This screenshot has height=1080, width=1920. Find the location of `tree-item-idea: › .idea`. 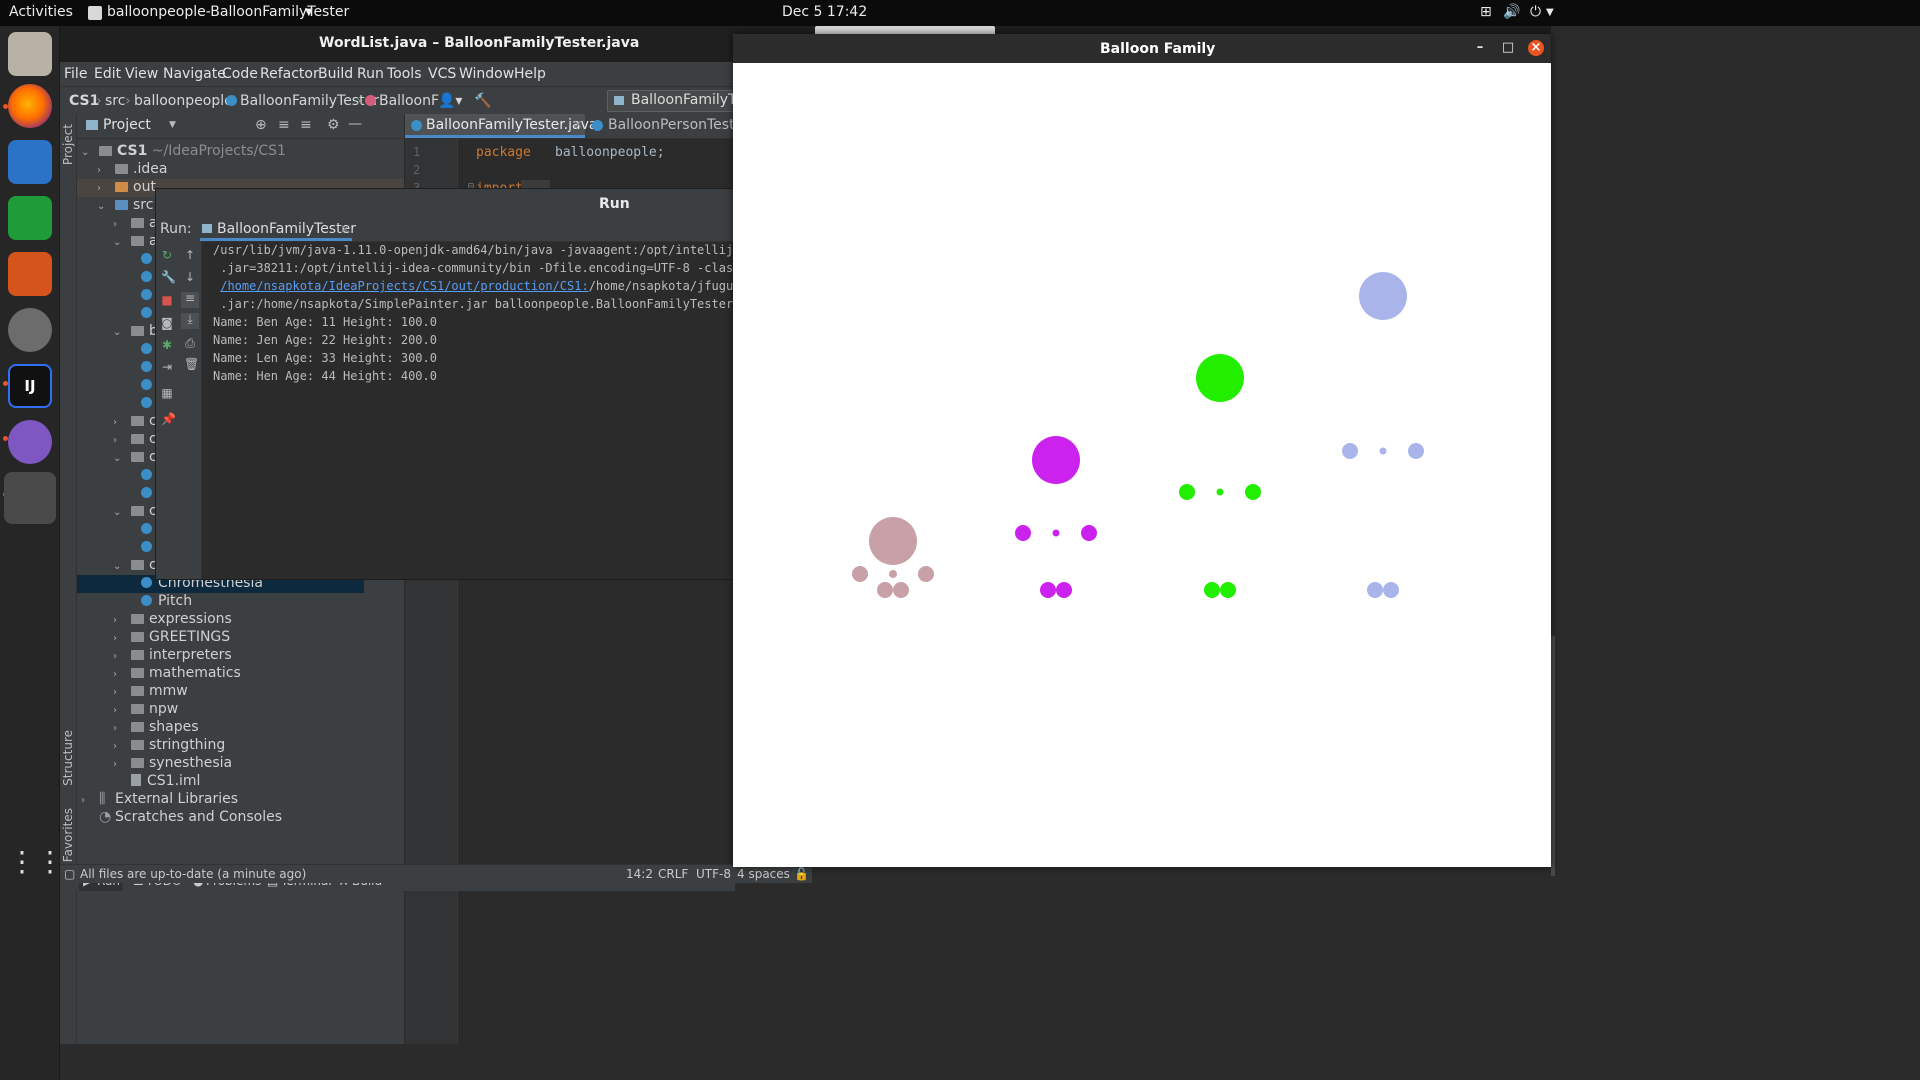

tree-item-idea: › .idea is located at coordinates (132, 170).